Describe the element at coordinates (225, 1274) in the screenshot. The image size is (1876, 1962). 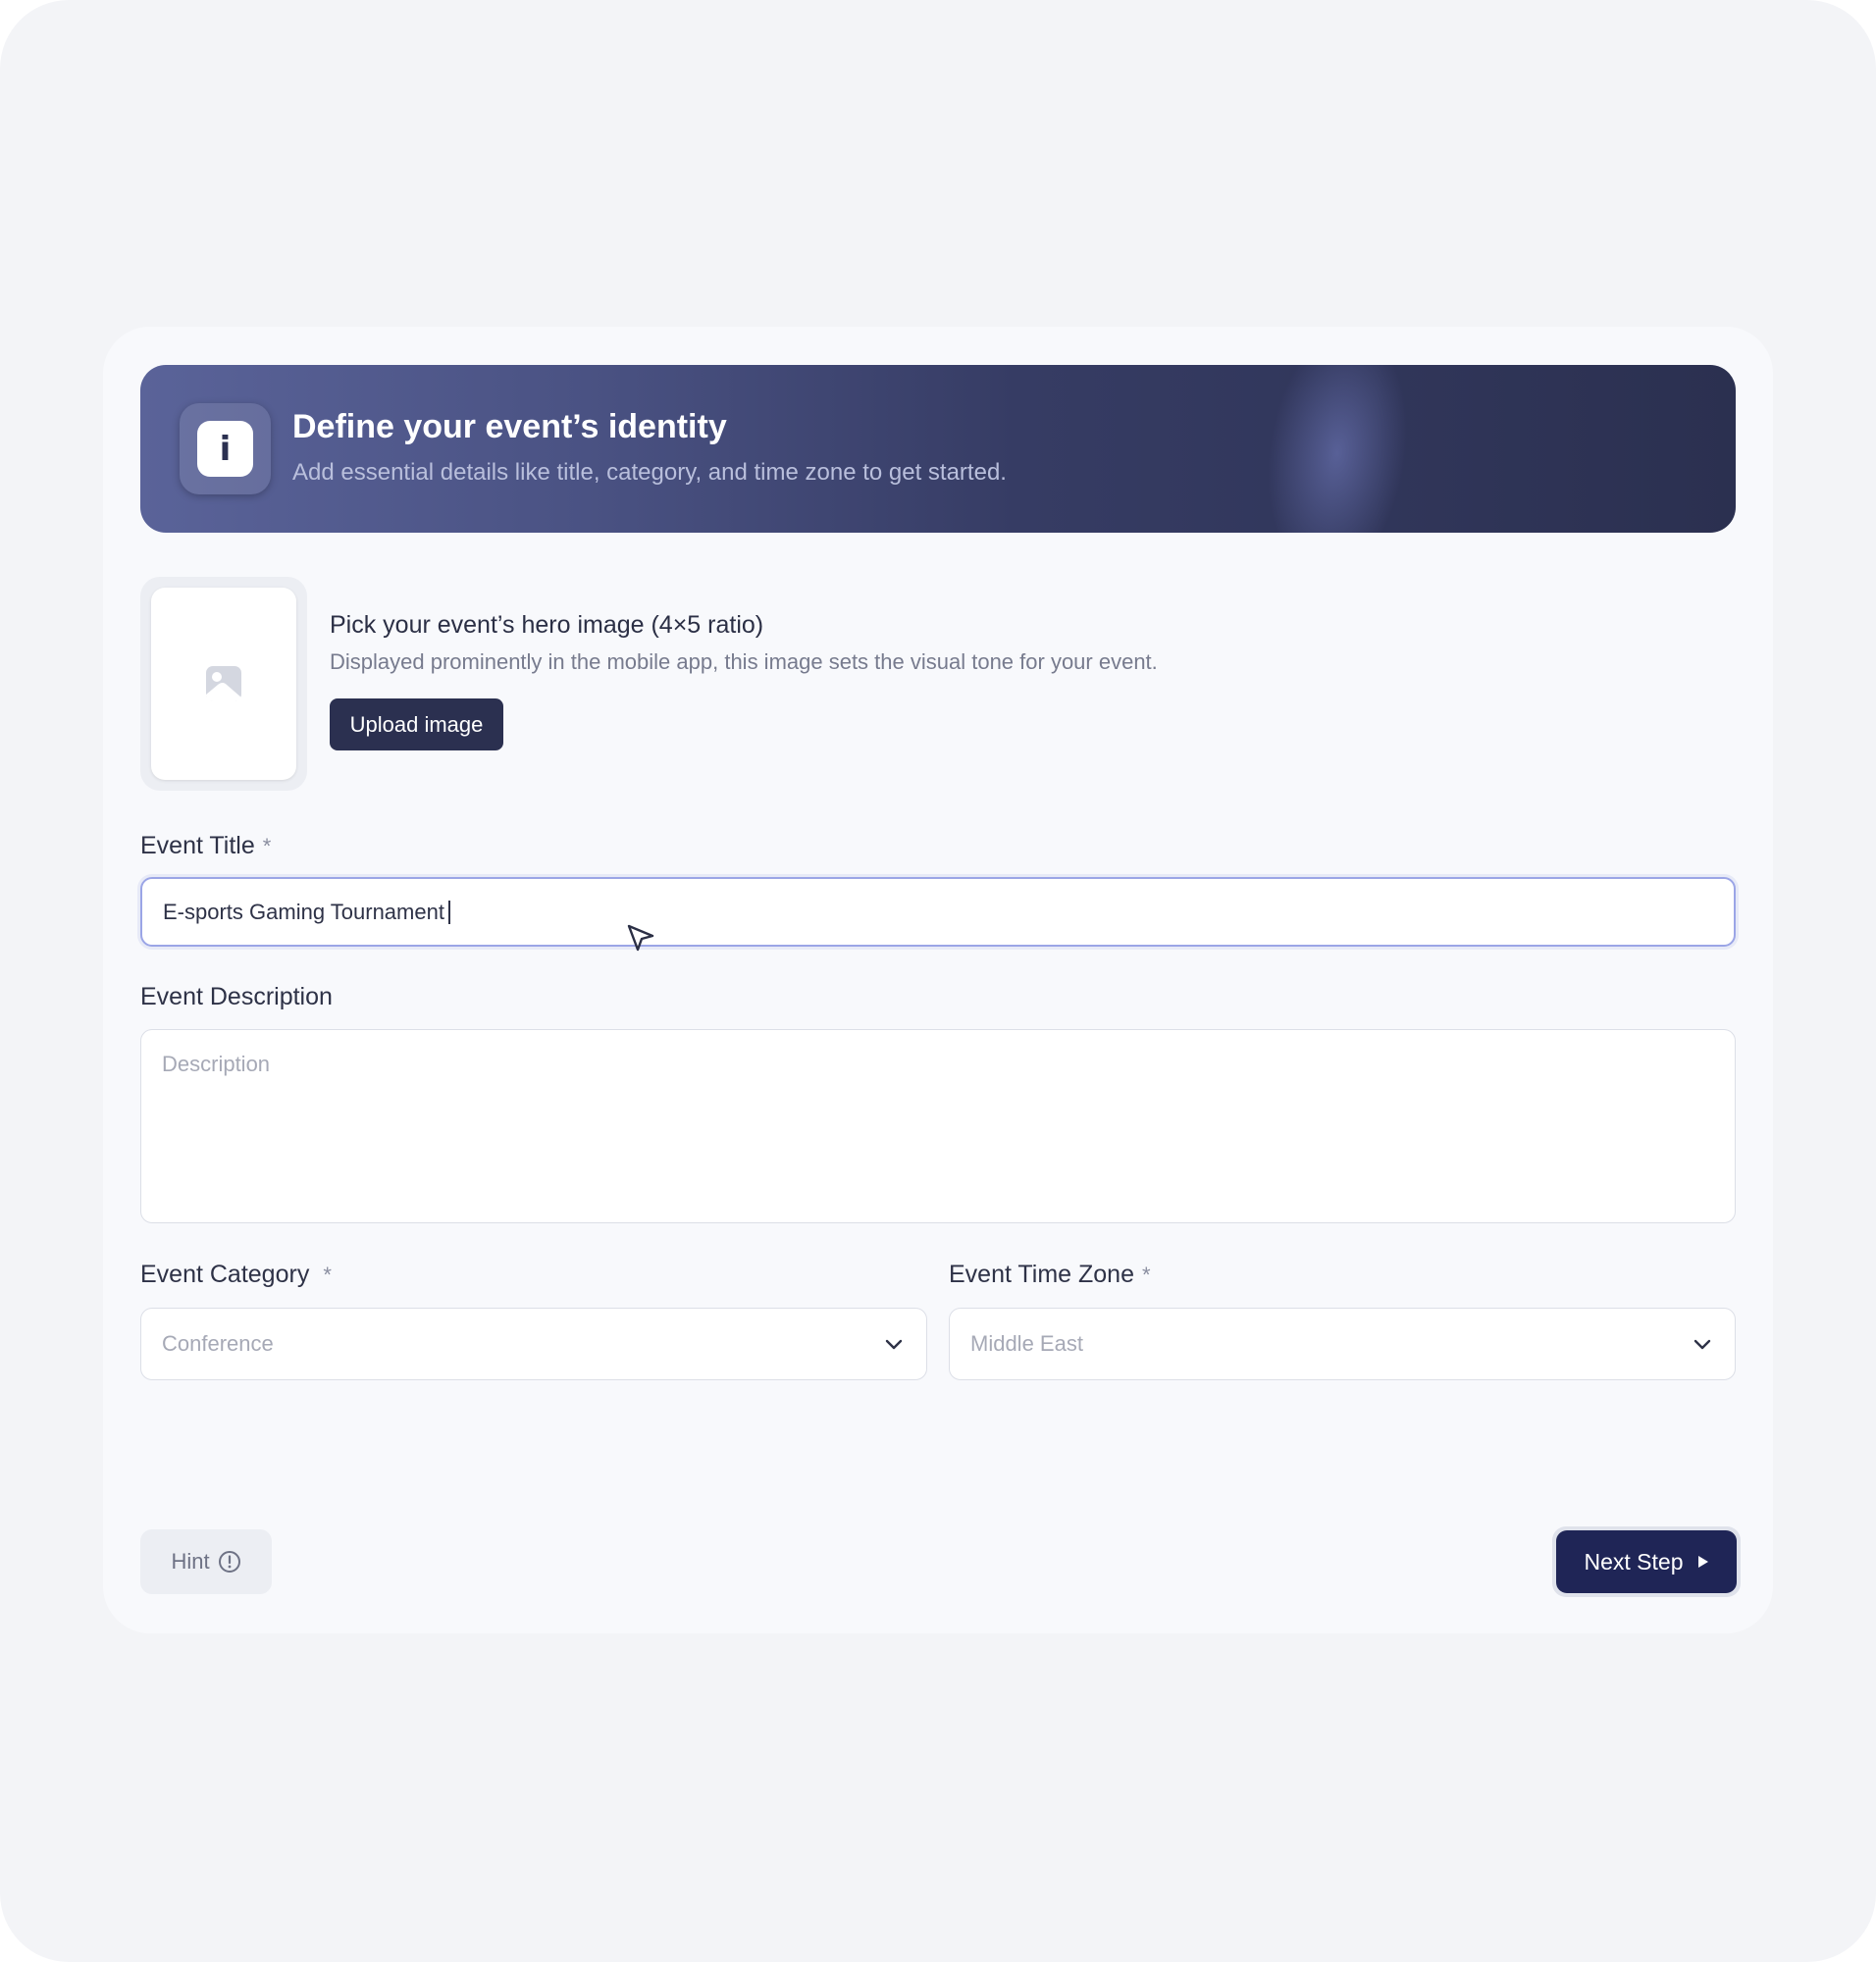
I see `event-category-label-text: Event Category` at that location.